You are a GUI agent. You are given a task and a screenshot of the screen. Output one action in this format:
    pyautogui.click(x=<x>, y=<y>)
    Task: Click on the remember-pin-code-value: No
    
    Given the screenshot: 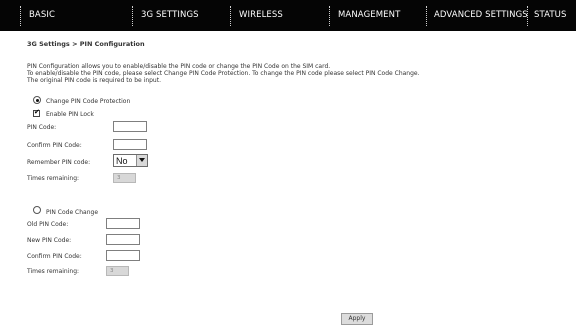 What is the action you would take?
    pyautogui.click(x=122, y=161)
    